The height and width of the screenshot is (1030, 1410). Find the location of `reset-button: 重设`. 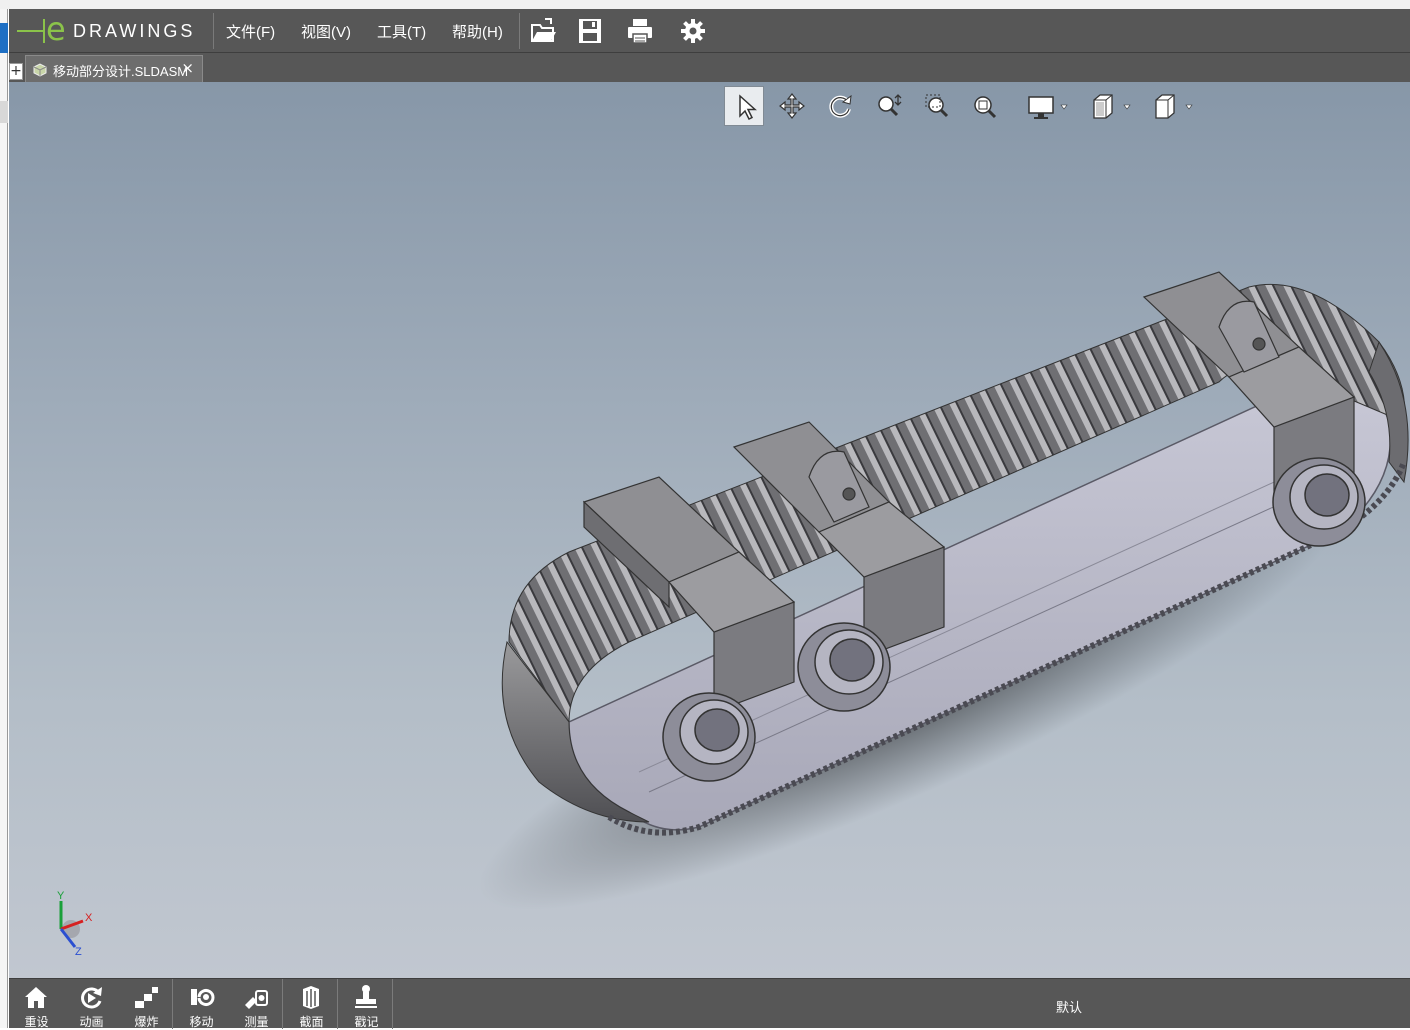

reset-button: 重设 is located at coordinates (36, 1004).